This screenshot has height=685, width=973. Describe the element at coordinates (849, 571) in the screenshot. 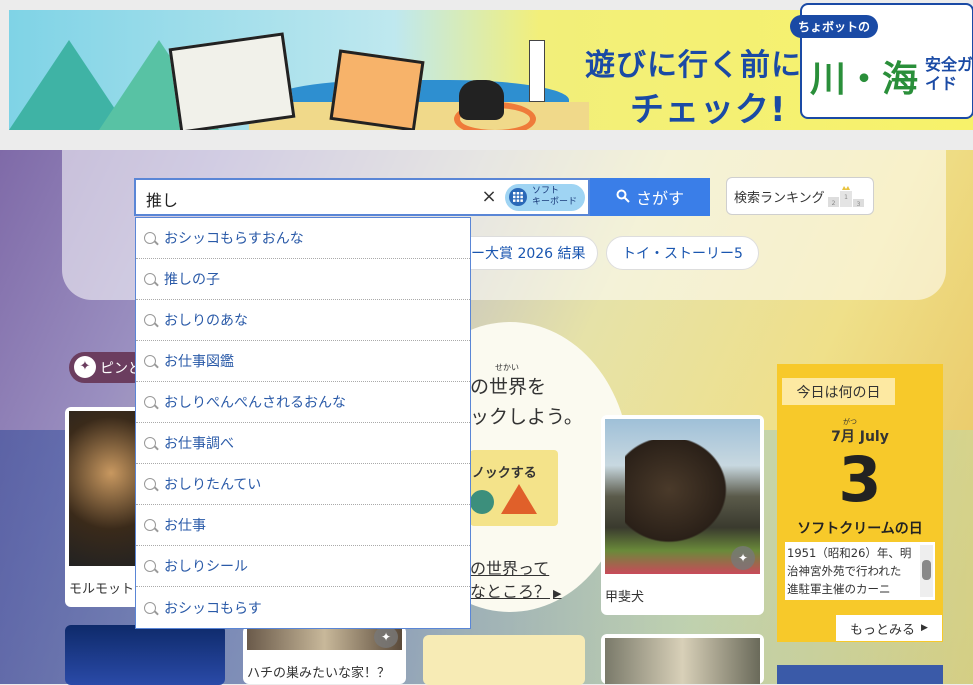

I see `today-description: 1951（昭和26）年、明治神宮外苑で行われた進駐軍主催のカーニ` at that location.